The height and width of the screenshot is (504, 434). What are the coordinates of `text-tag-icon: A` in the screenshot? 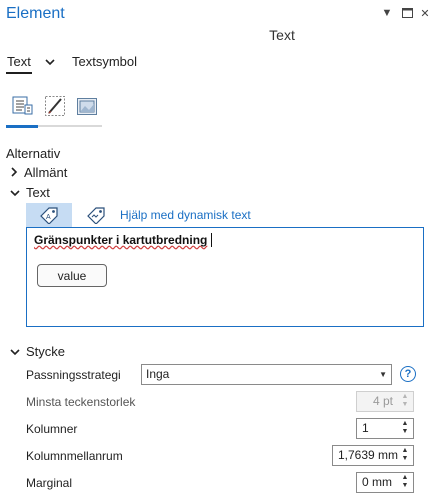 It's located at (49, 215).